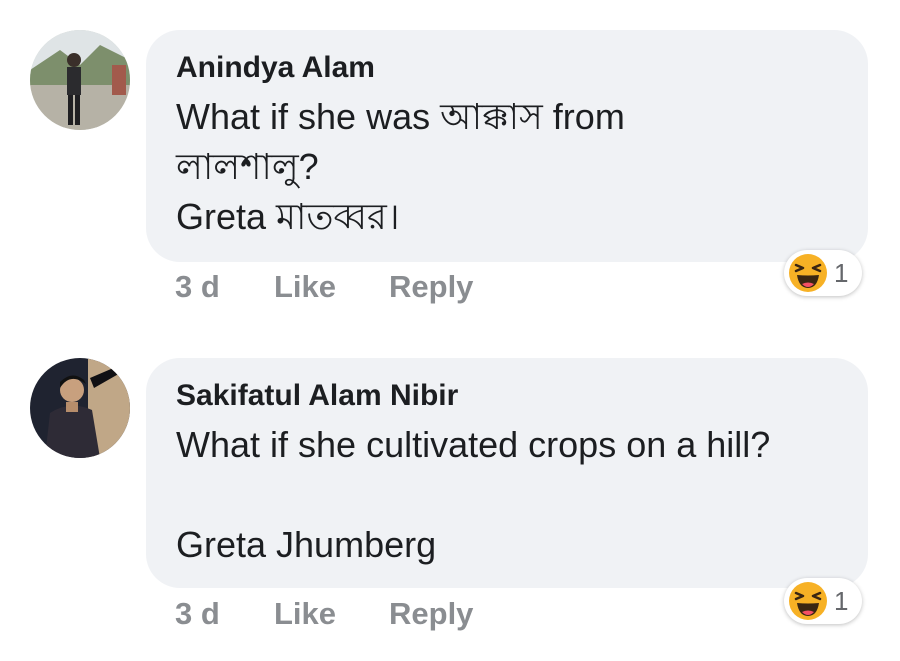 The width and height of the screenshot is (900, 661). What do you see at coordinates (507, 68) in the screenshot?
I see `comment-author: Anindya Alam` at bounding box center [507, 68].